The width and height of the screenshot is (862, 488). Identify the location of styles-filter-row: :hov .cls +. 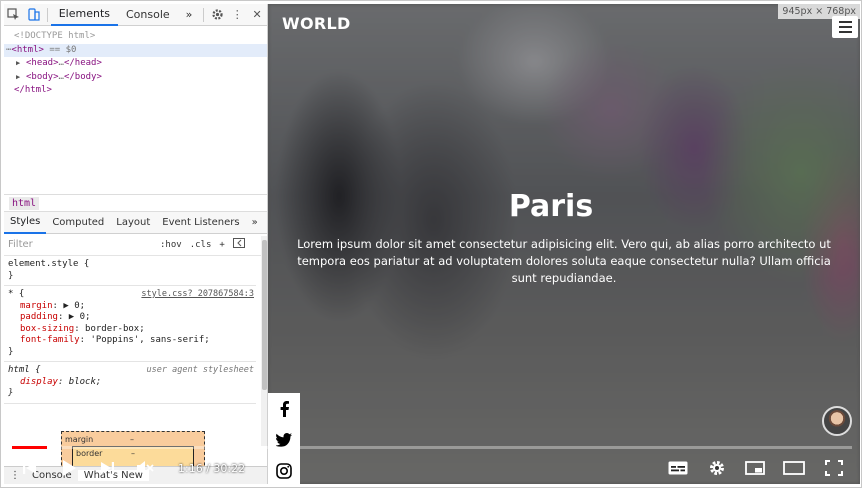
(135, 245).